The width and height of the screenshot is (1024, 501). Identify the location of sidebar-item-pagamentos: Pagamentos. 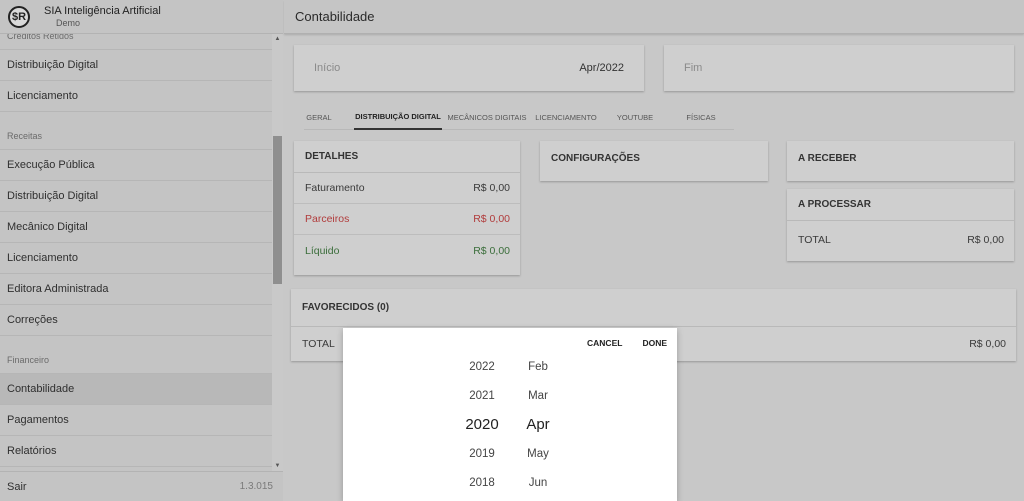
(136, 420).